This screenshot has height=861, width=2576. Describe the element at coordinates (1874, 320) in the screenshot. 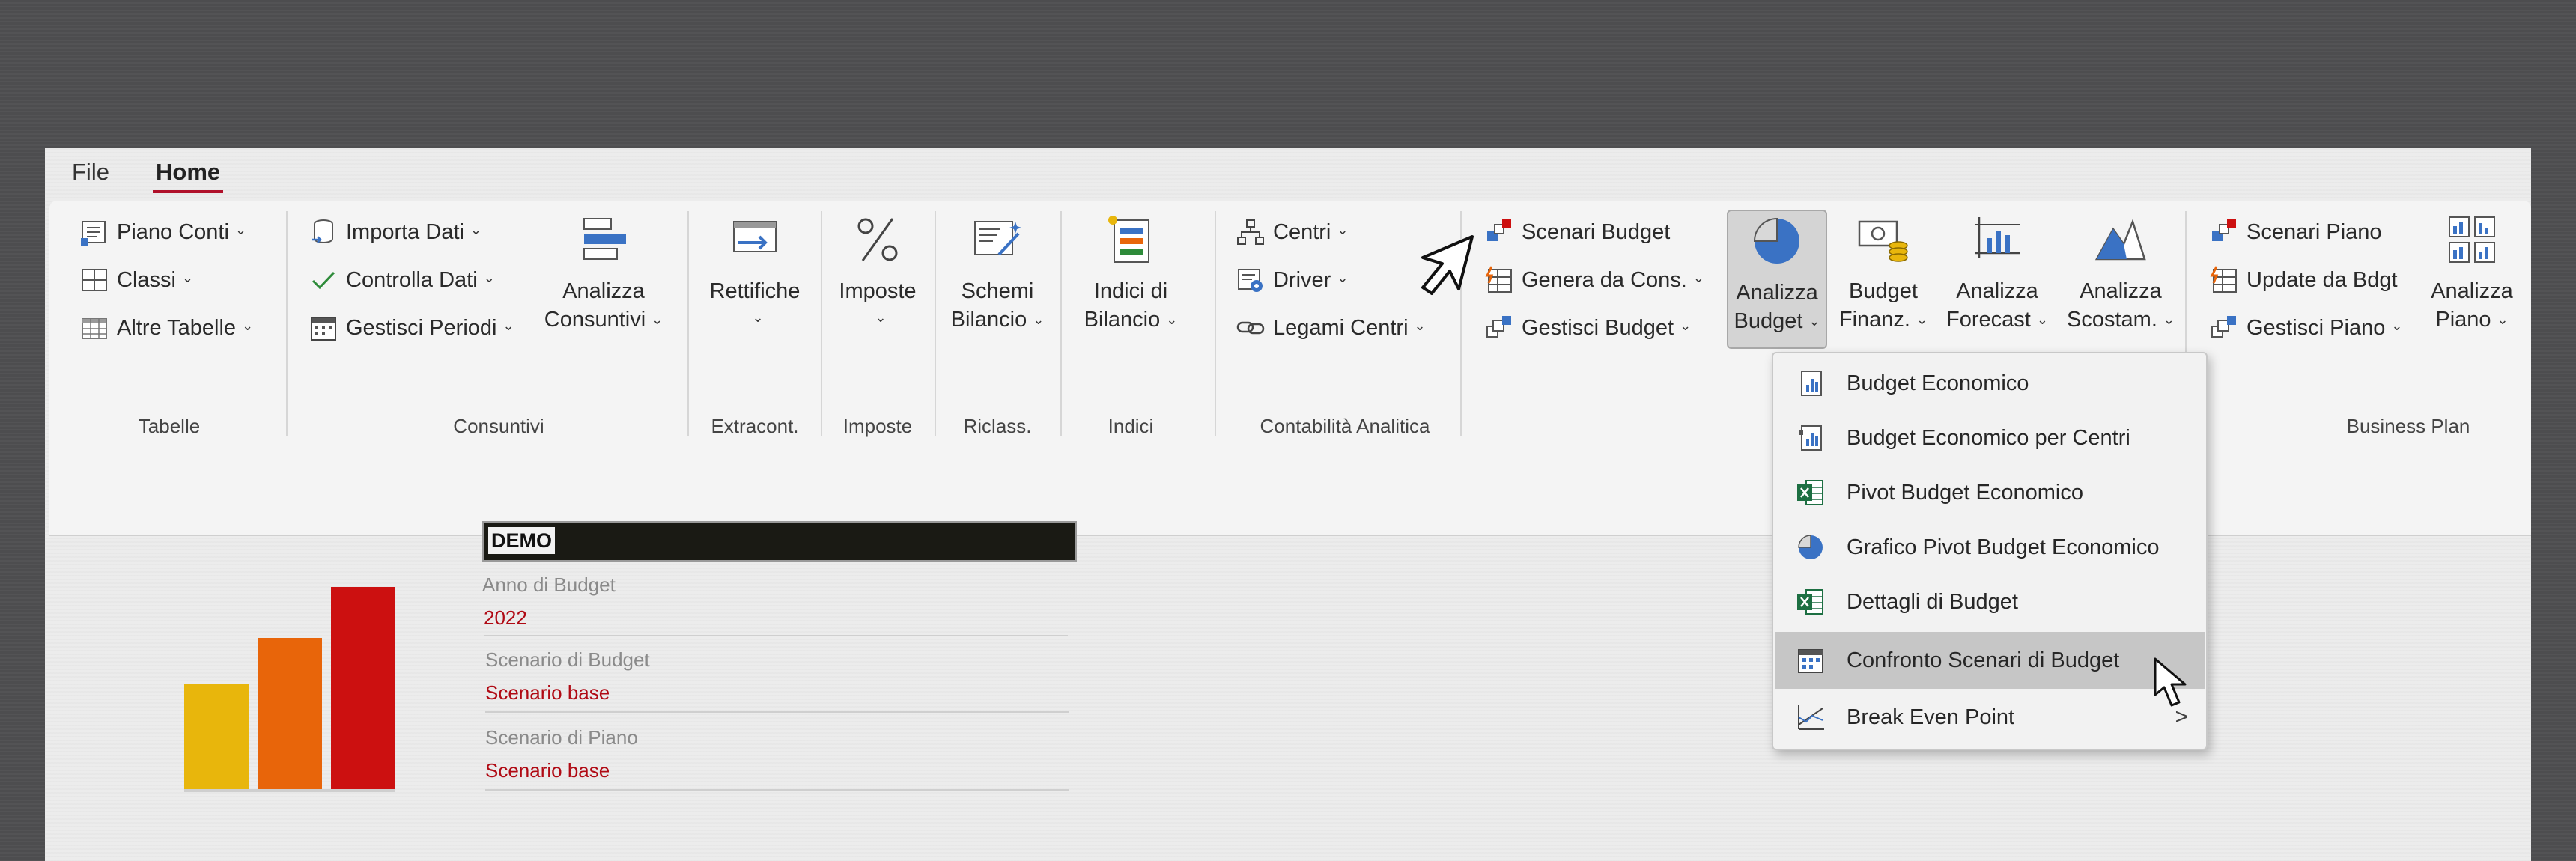

I see `budget-finanz-line2: Finanz.` at that location.